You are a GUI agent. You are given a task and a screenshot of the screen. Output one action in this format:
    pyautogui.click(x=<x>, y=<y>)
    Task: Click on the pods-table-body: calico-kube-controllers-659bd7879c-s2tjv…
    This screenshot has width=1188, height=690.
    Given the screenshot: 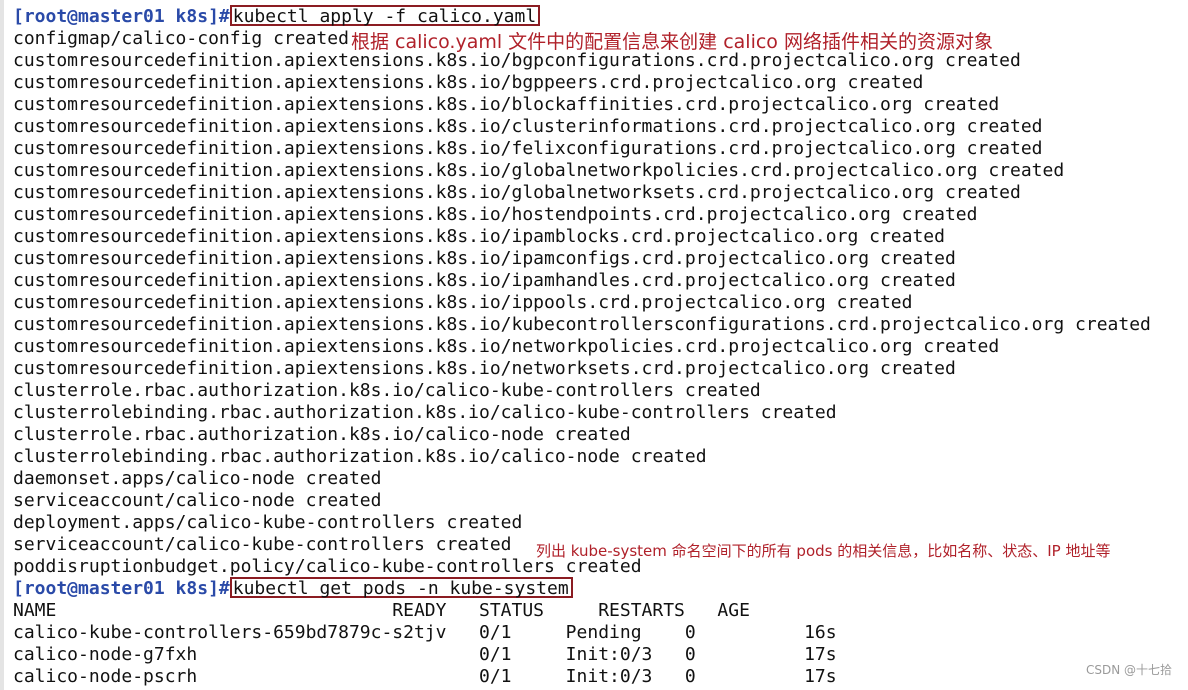 What is the action you would take?
    pyautogui.click(x=600, y=655)
    